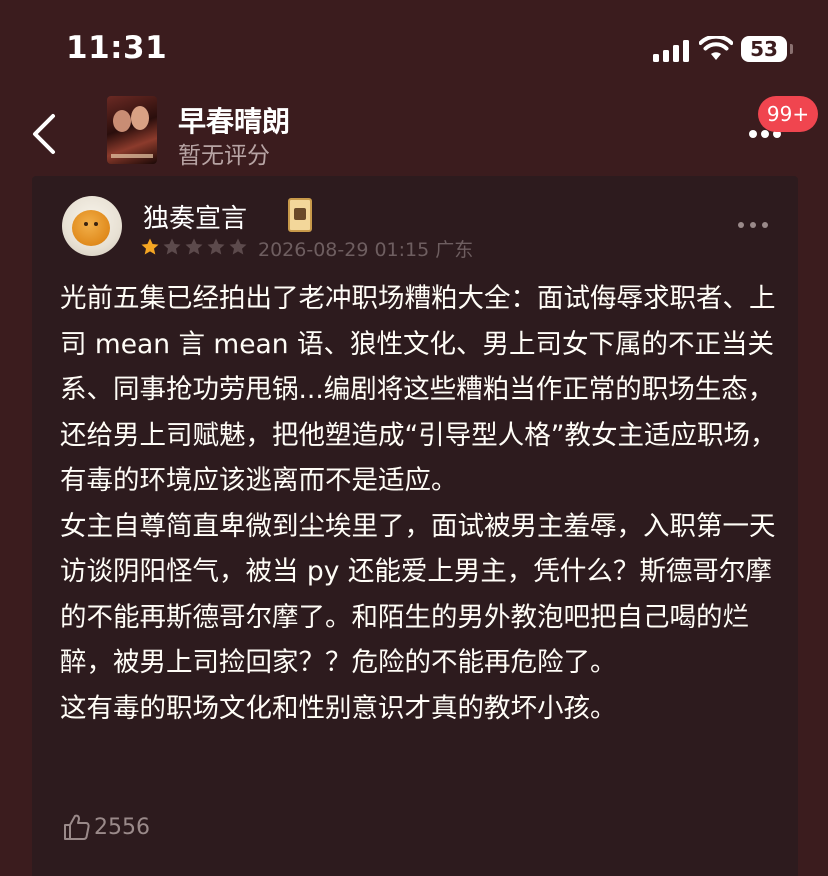  What do you see at coordinates (150, 246) in the screenshot?
I see `star-filled-icon` at bounding box center [150, 246].